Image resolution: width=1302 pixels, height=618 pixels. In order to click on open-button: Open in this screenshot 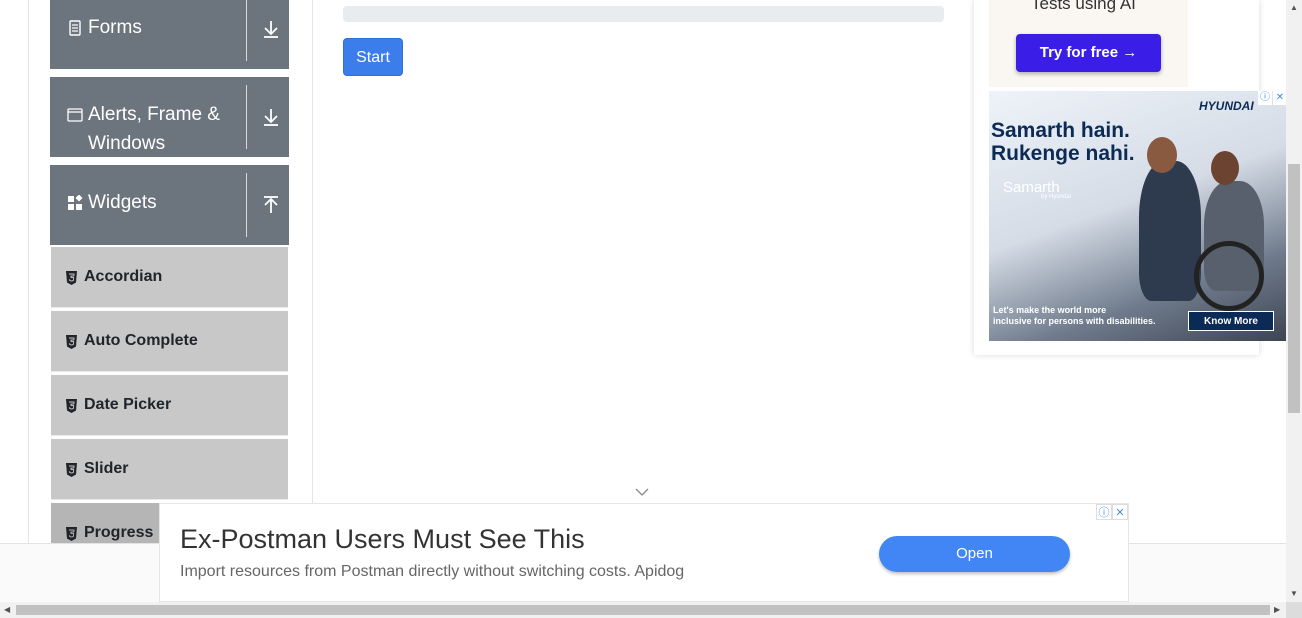, I will do `click(974, 554)`.